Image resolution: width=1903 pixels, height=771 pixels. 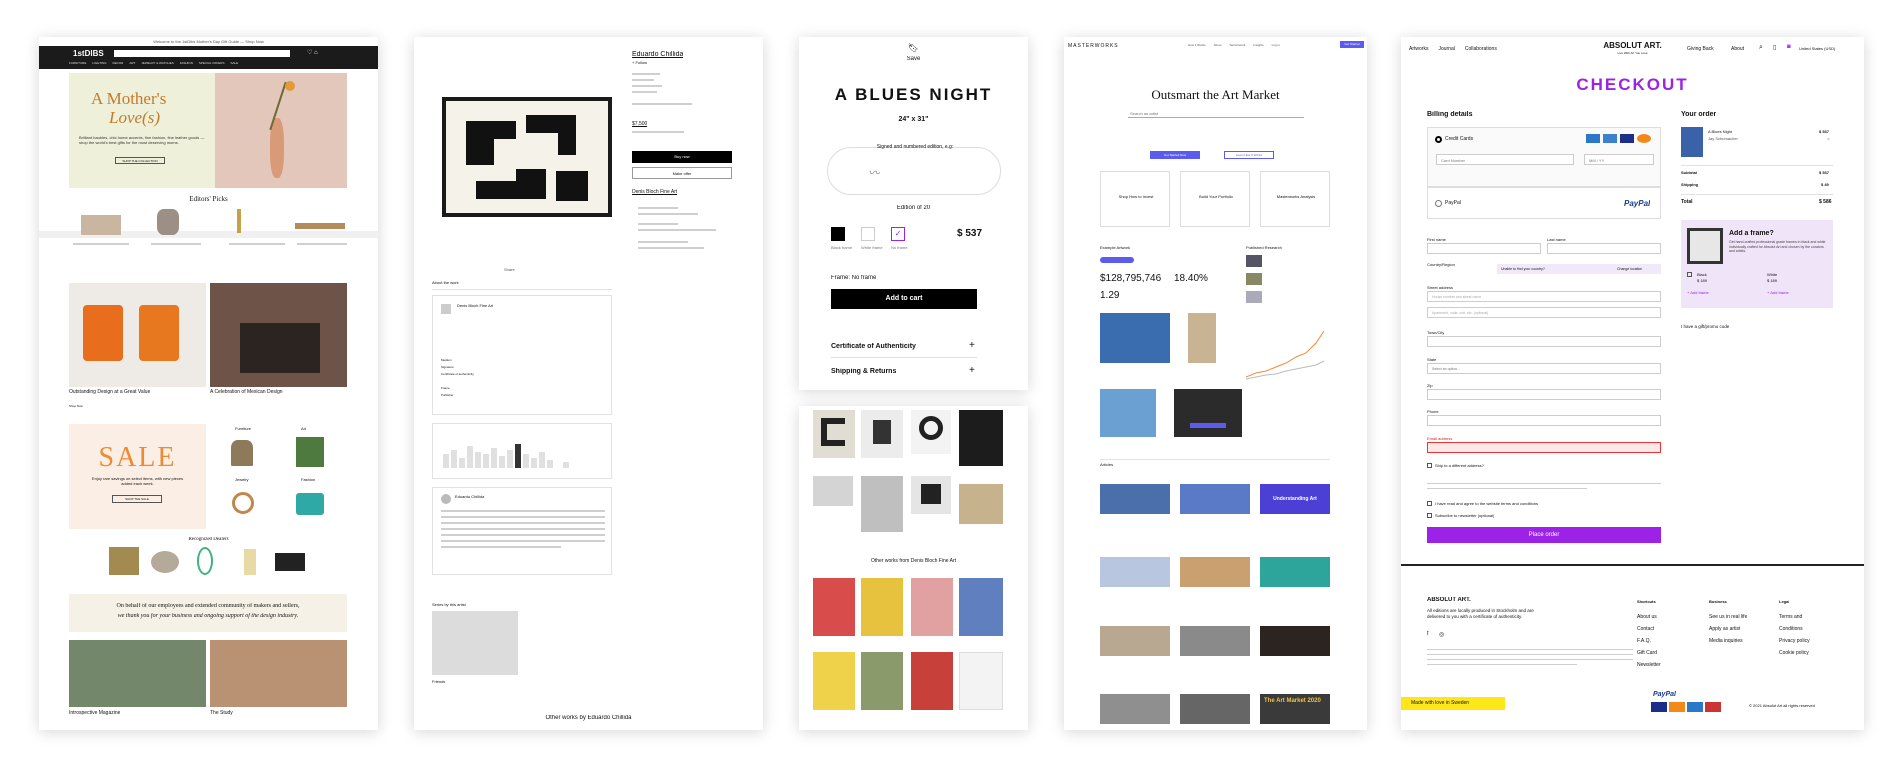 What do you see at coordinates (913, 59) in the screenshot?
I see `save-label: Save` at bounding box center [913, 59].